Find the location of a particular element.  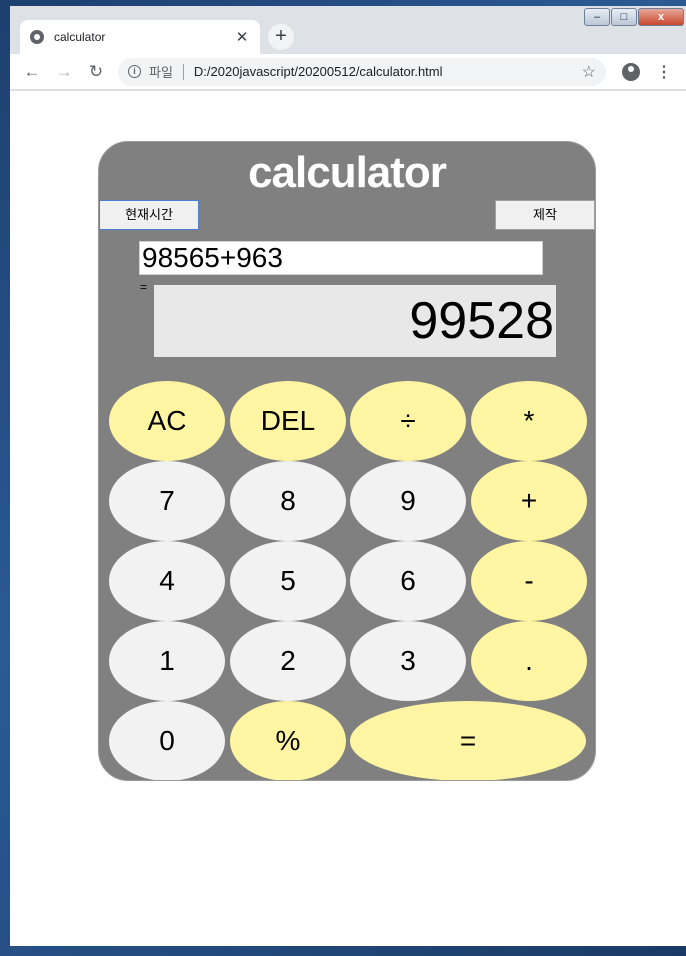

ac-button: AC is located at coordinates (167, 421).